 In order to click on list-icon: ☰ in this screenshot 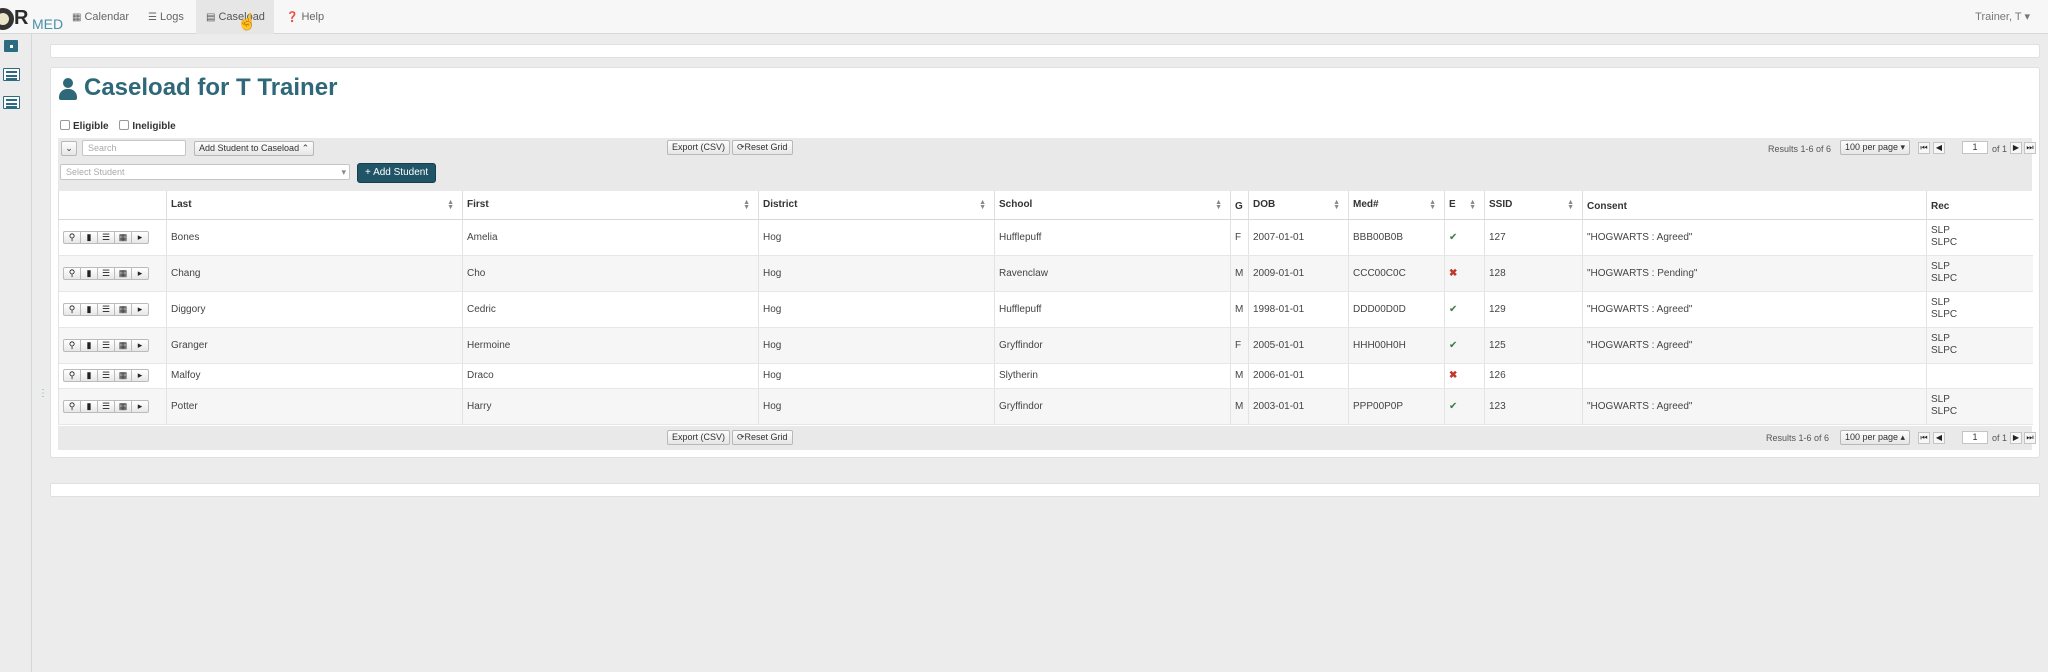, I will do `click(152, 17)`.